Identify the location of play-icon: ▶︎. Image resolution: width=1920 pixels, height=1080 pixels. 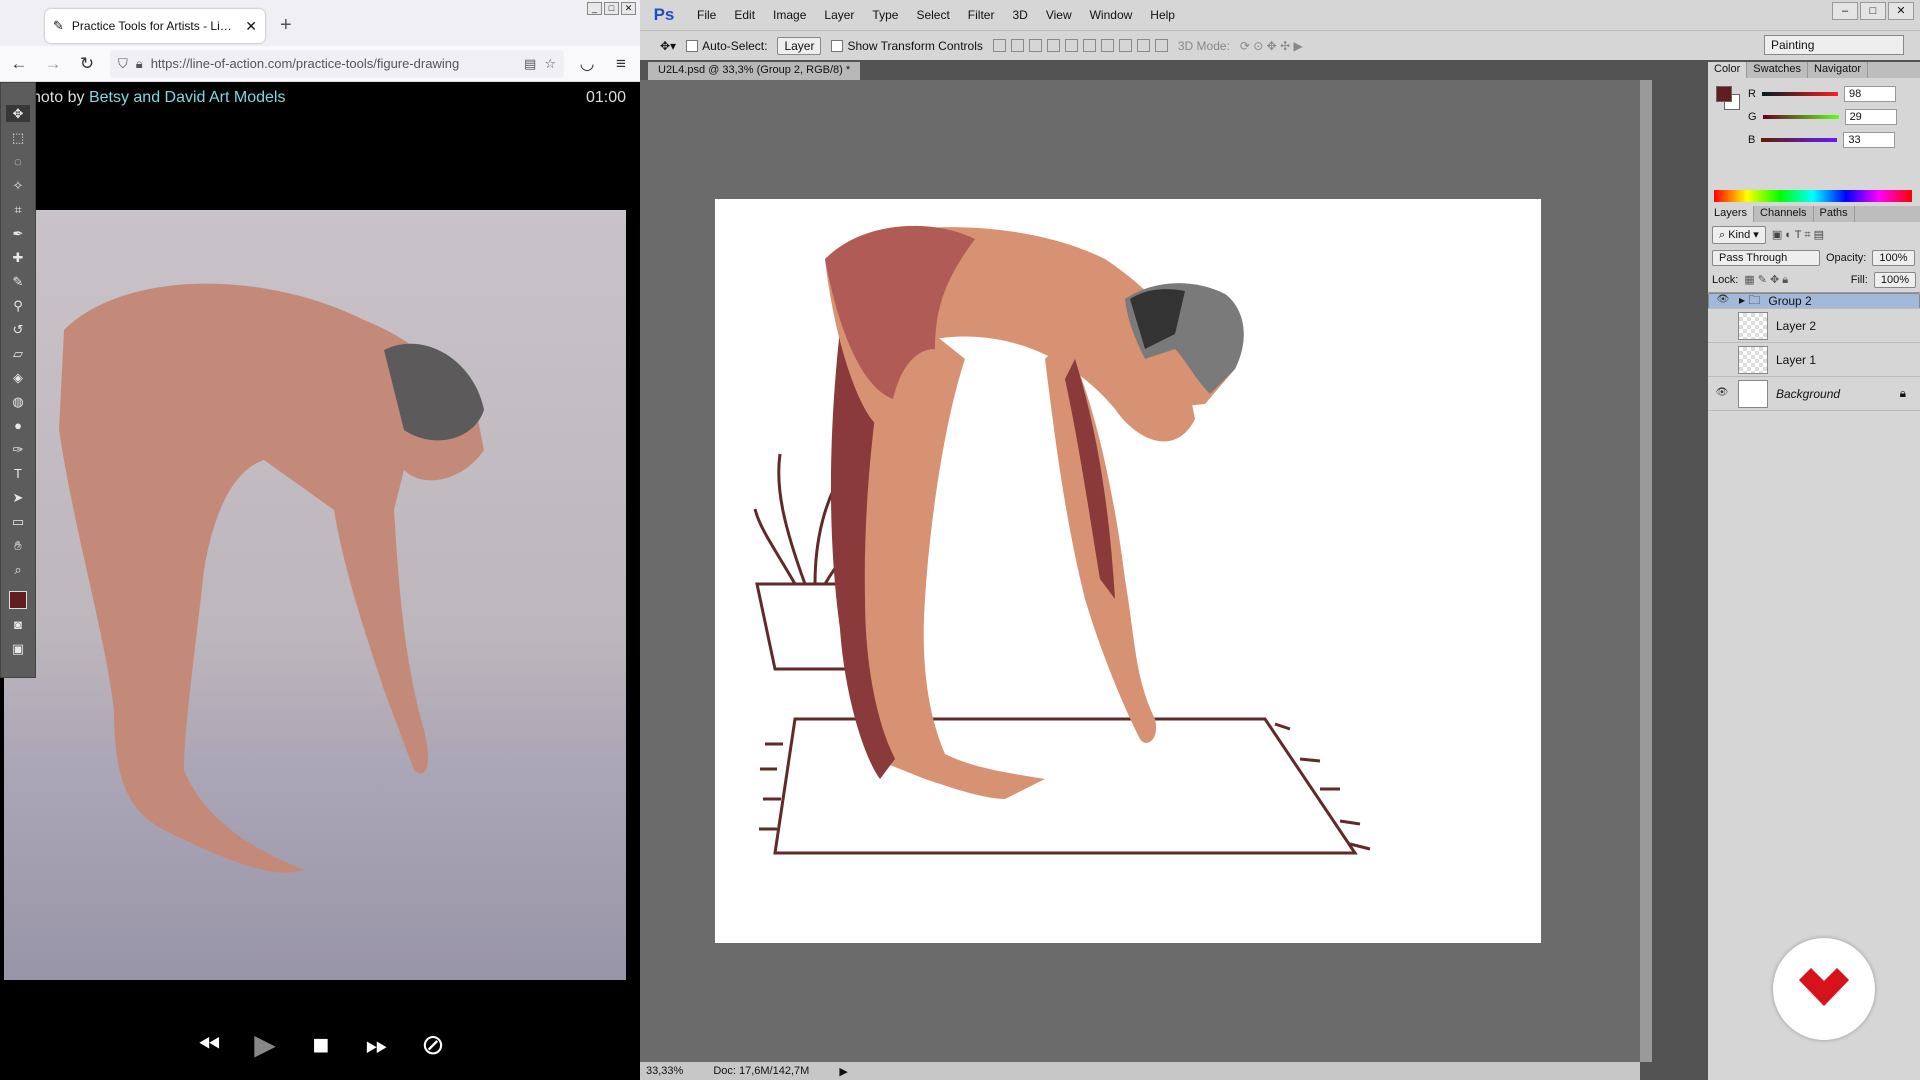
(265, 1045).